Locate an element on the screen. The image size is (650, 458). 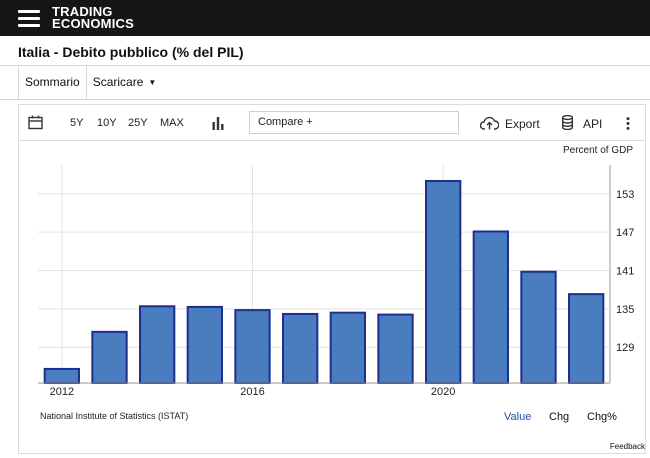
hamburger-menu-icon is located at coordinates (29, 18).